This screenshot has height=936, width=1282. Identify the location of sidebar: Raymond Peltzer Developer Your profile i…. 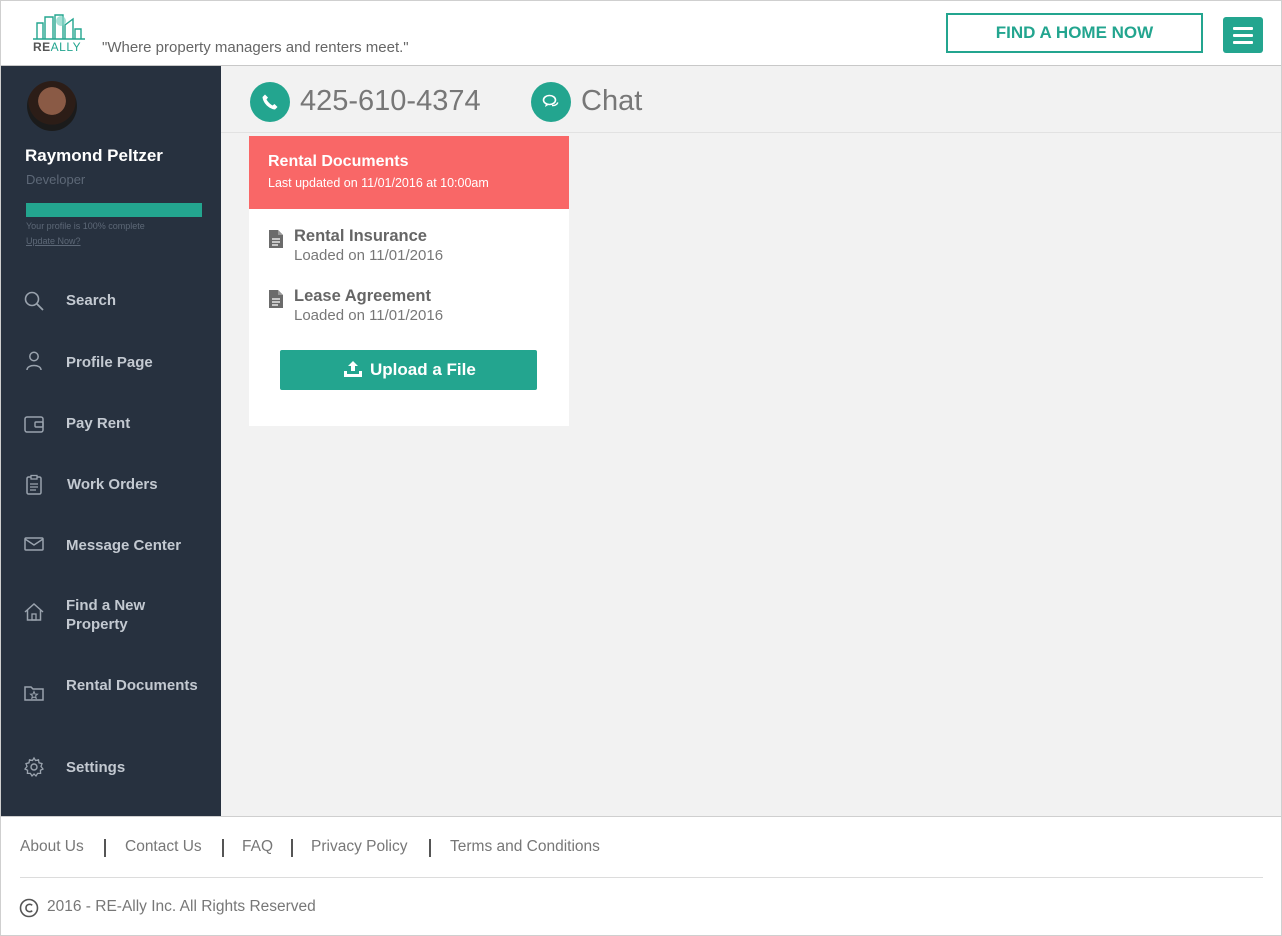
(111, 441).